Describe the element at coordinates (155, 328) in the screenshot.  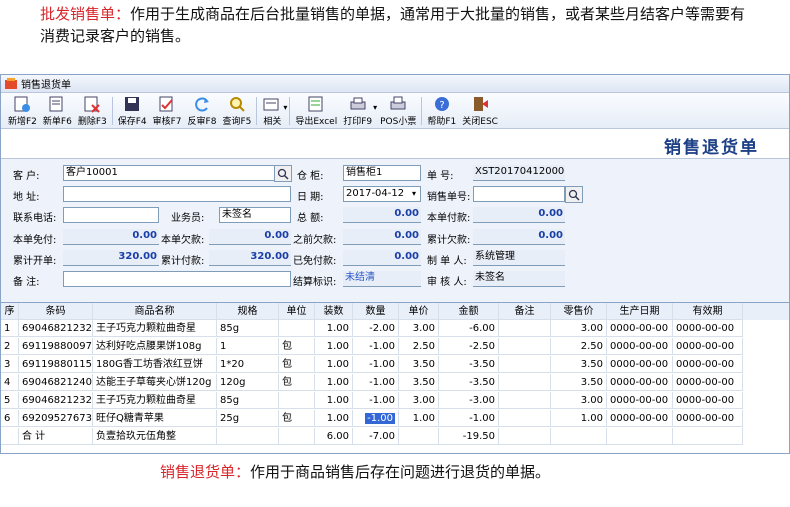
I see `table-cell: 王子巧克力颗粒曲奇星` at that location.